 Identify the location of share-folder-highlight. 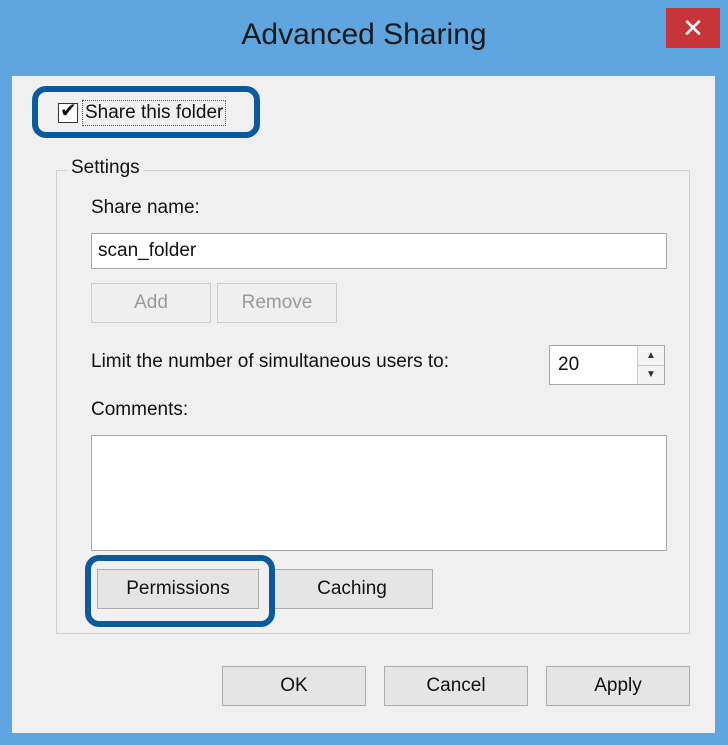
(146, 112).